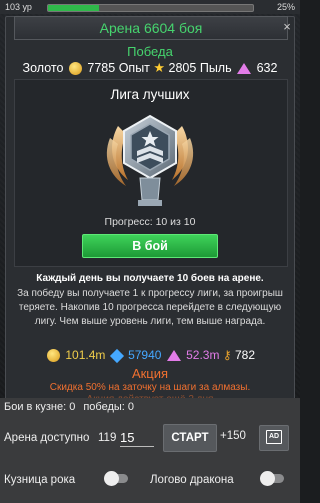  Describe the element at coordinates (182, 68) in the screenshot. I see `xp-reward-value: 2805` at that location.